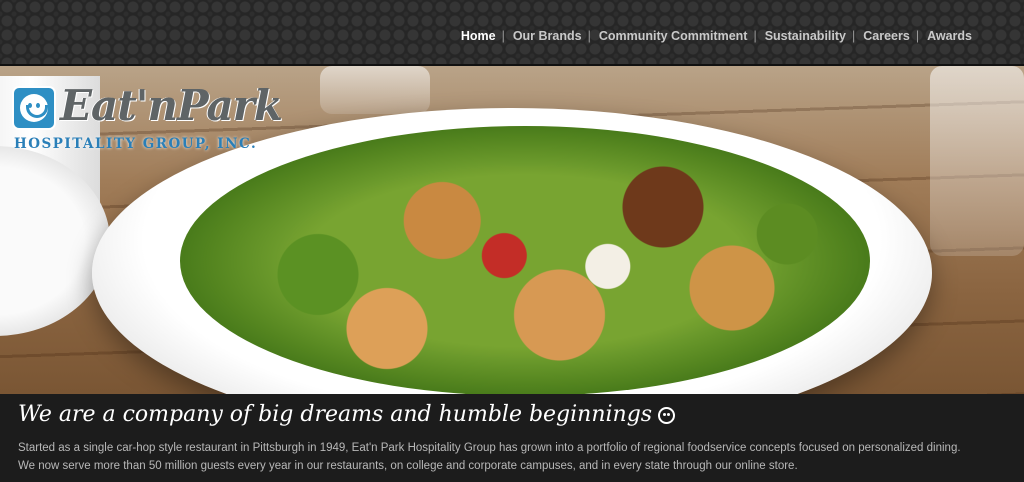  Describe the element at coordinates (478, 36) in the screenshot. I see `nav-home-link: Home` at that location.